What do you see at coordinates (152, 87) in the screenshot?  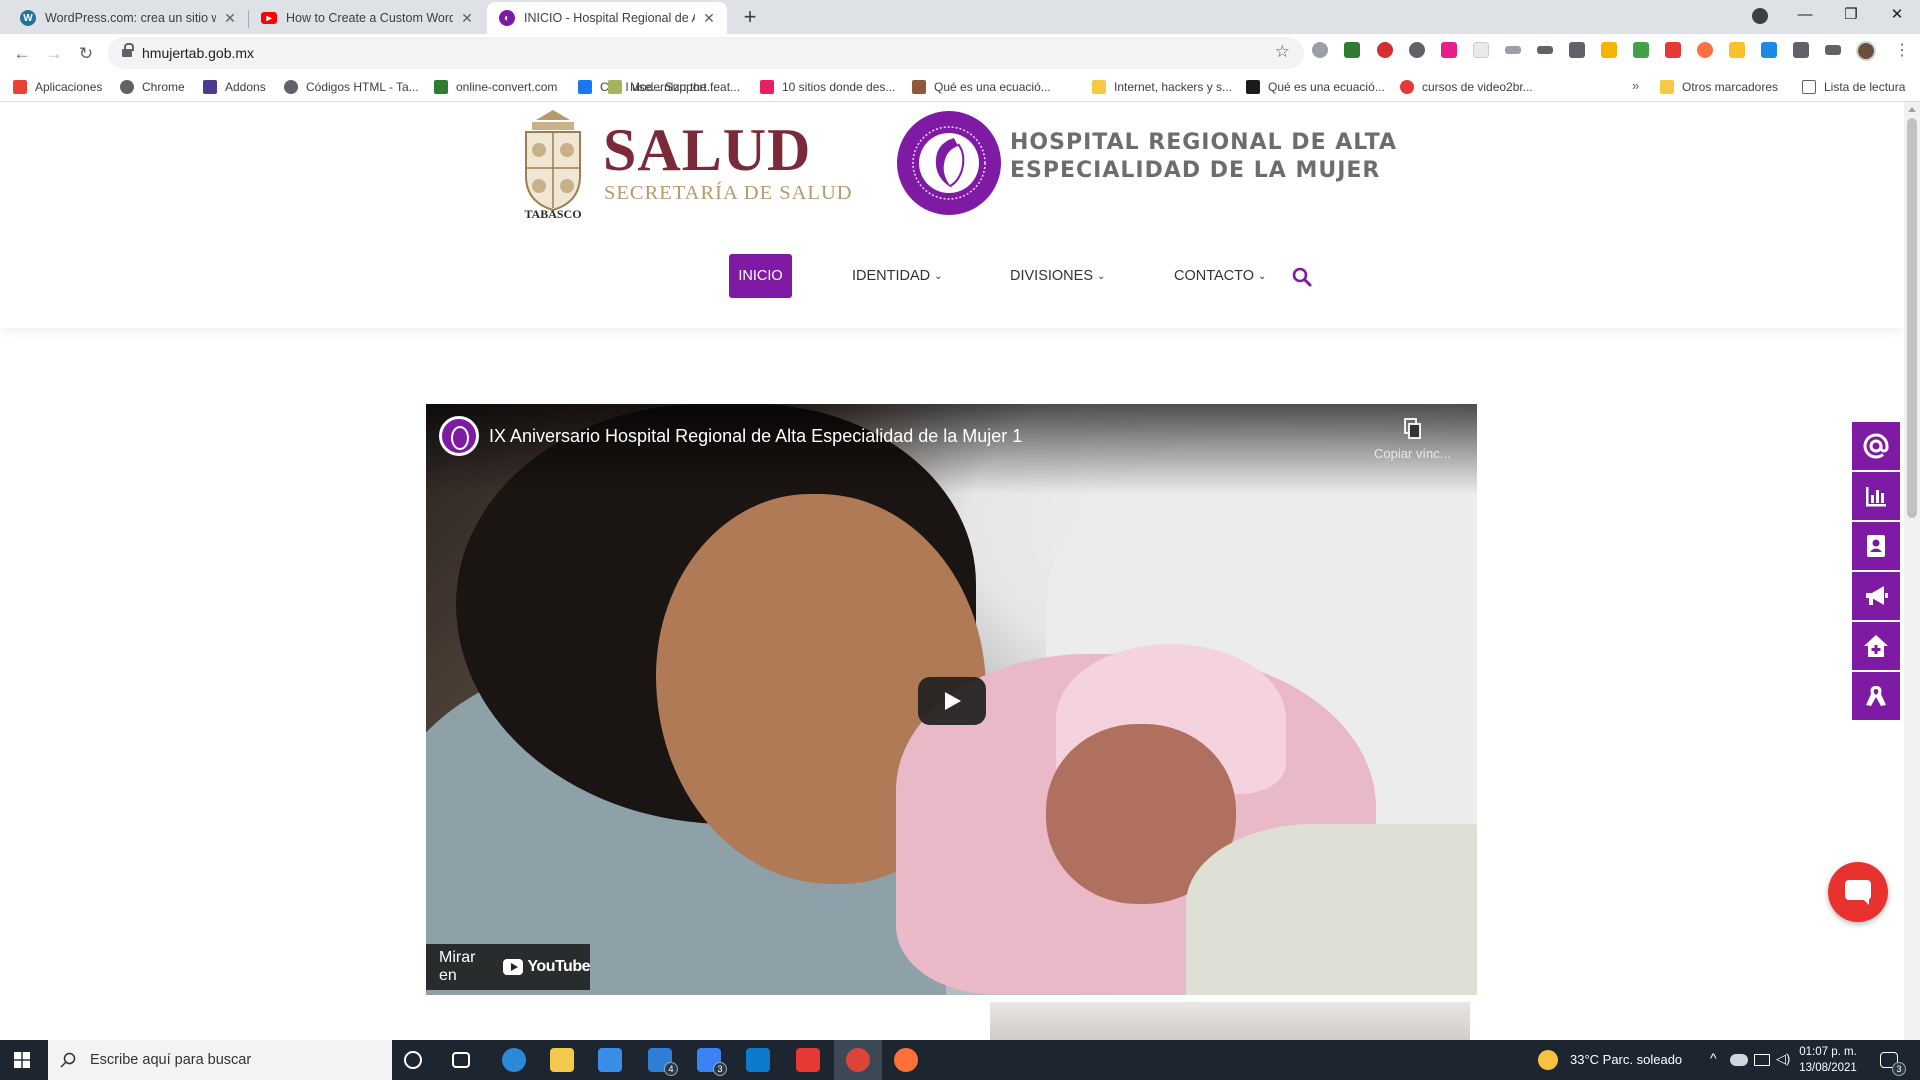 I see `bookmark-item: Chrome` at bounding box center [152, 87].